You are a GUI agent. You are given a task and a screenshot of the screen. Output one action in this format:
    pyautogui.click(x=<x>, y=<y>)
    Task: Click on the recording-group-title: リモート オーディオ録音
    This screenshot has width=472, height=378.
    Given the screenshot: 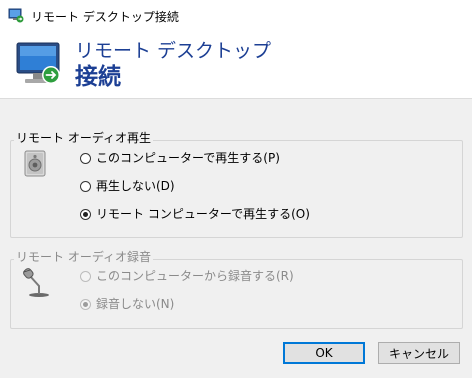 What is the action you would take?
    pyautogui.click(x=83, y=257)
    